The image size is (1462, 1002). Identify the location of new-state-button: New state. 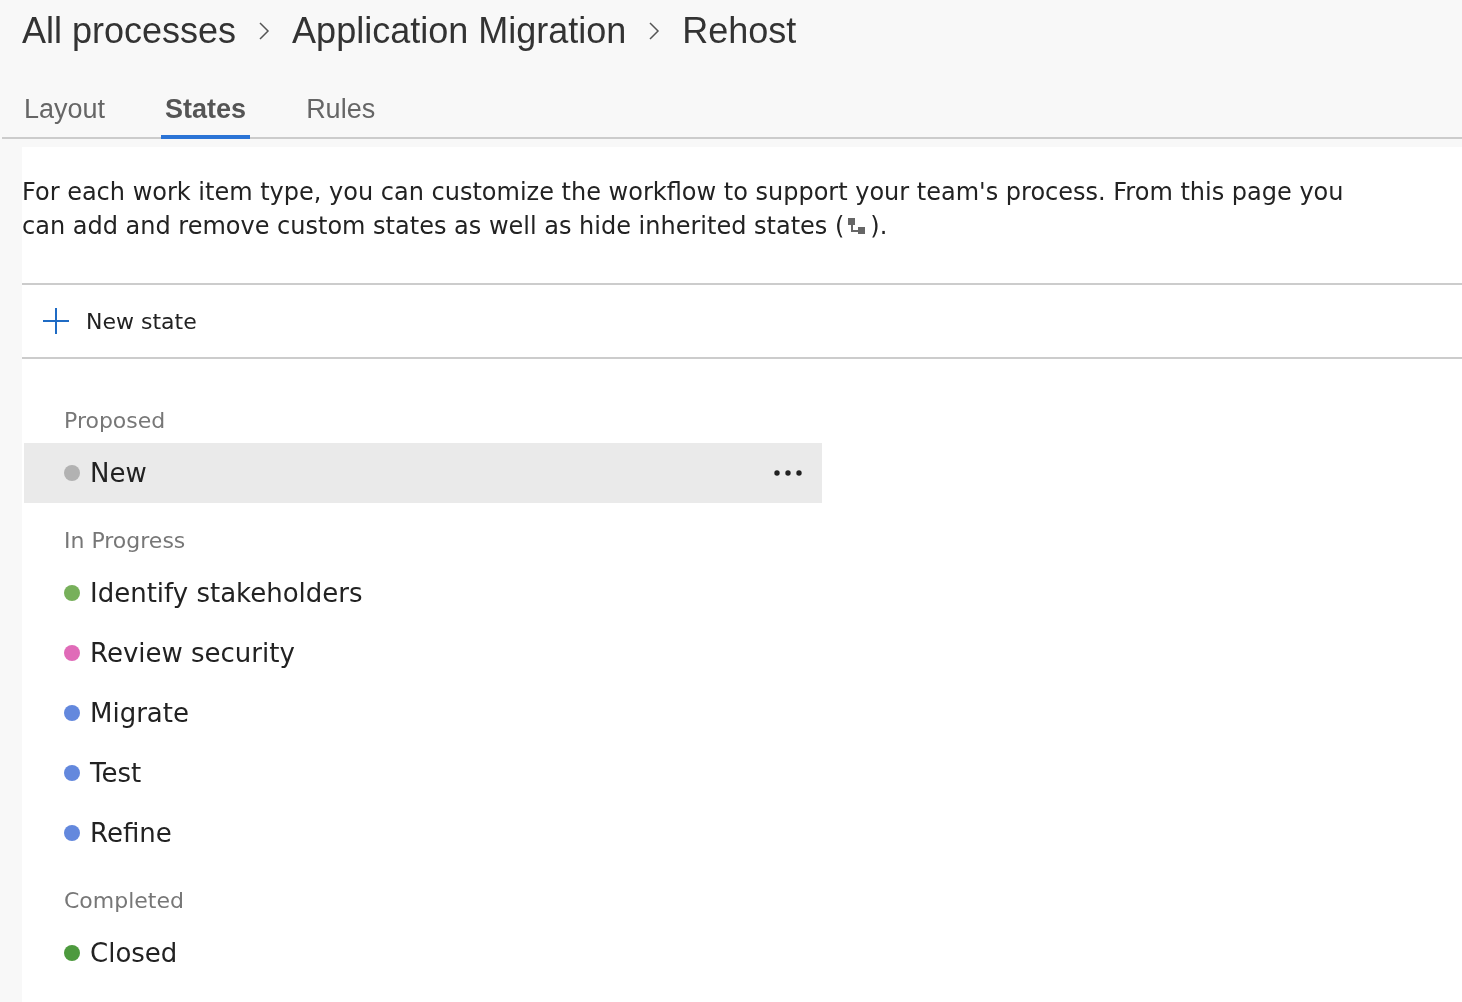
(113, 321).